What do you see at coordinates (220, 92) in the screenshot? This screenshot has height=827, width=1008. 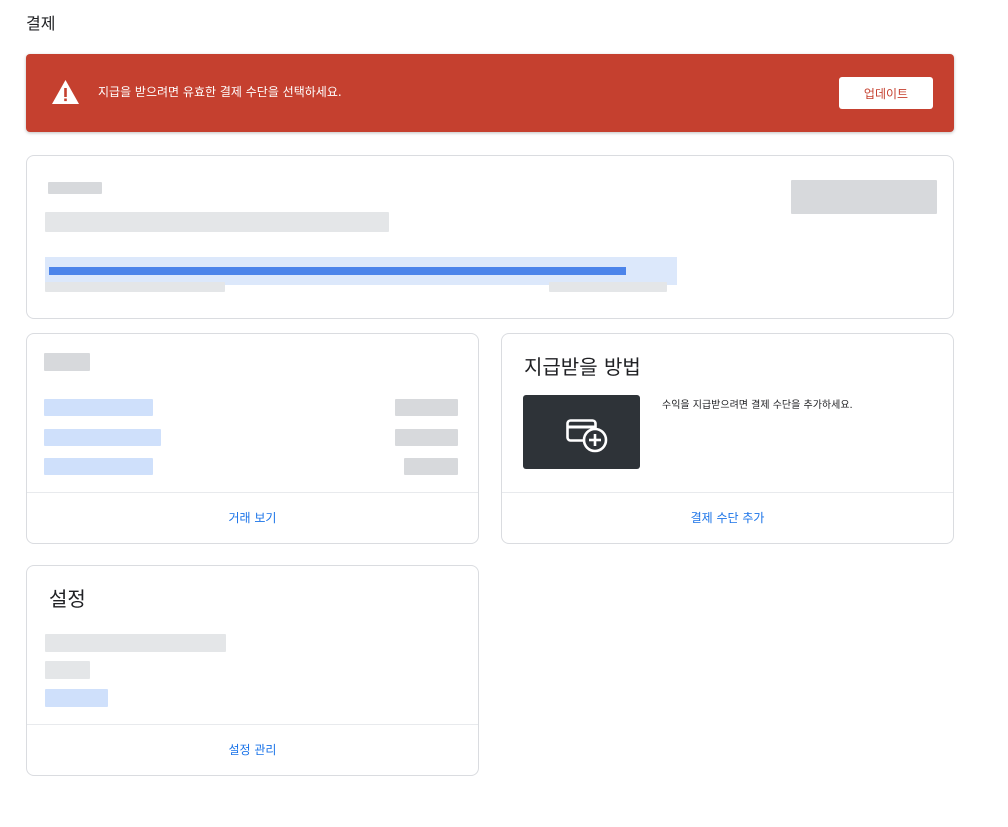 I see `alert-message: 지급을 받으려면 유효한 결제 수단을 선택하세요.` at bounding box center [220, 92].